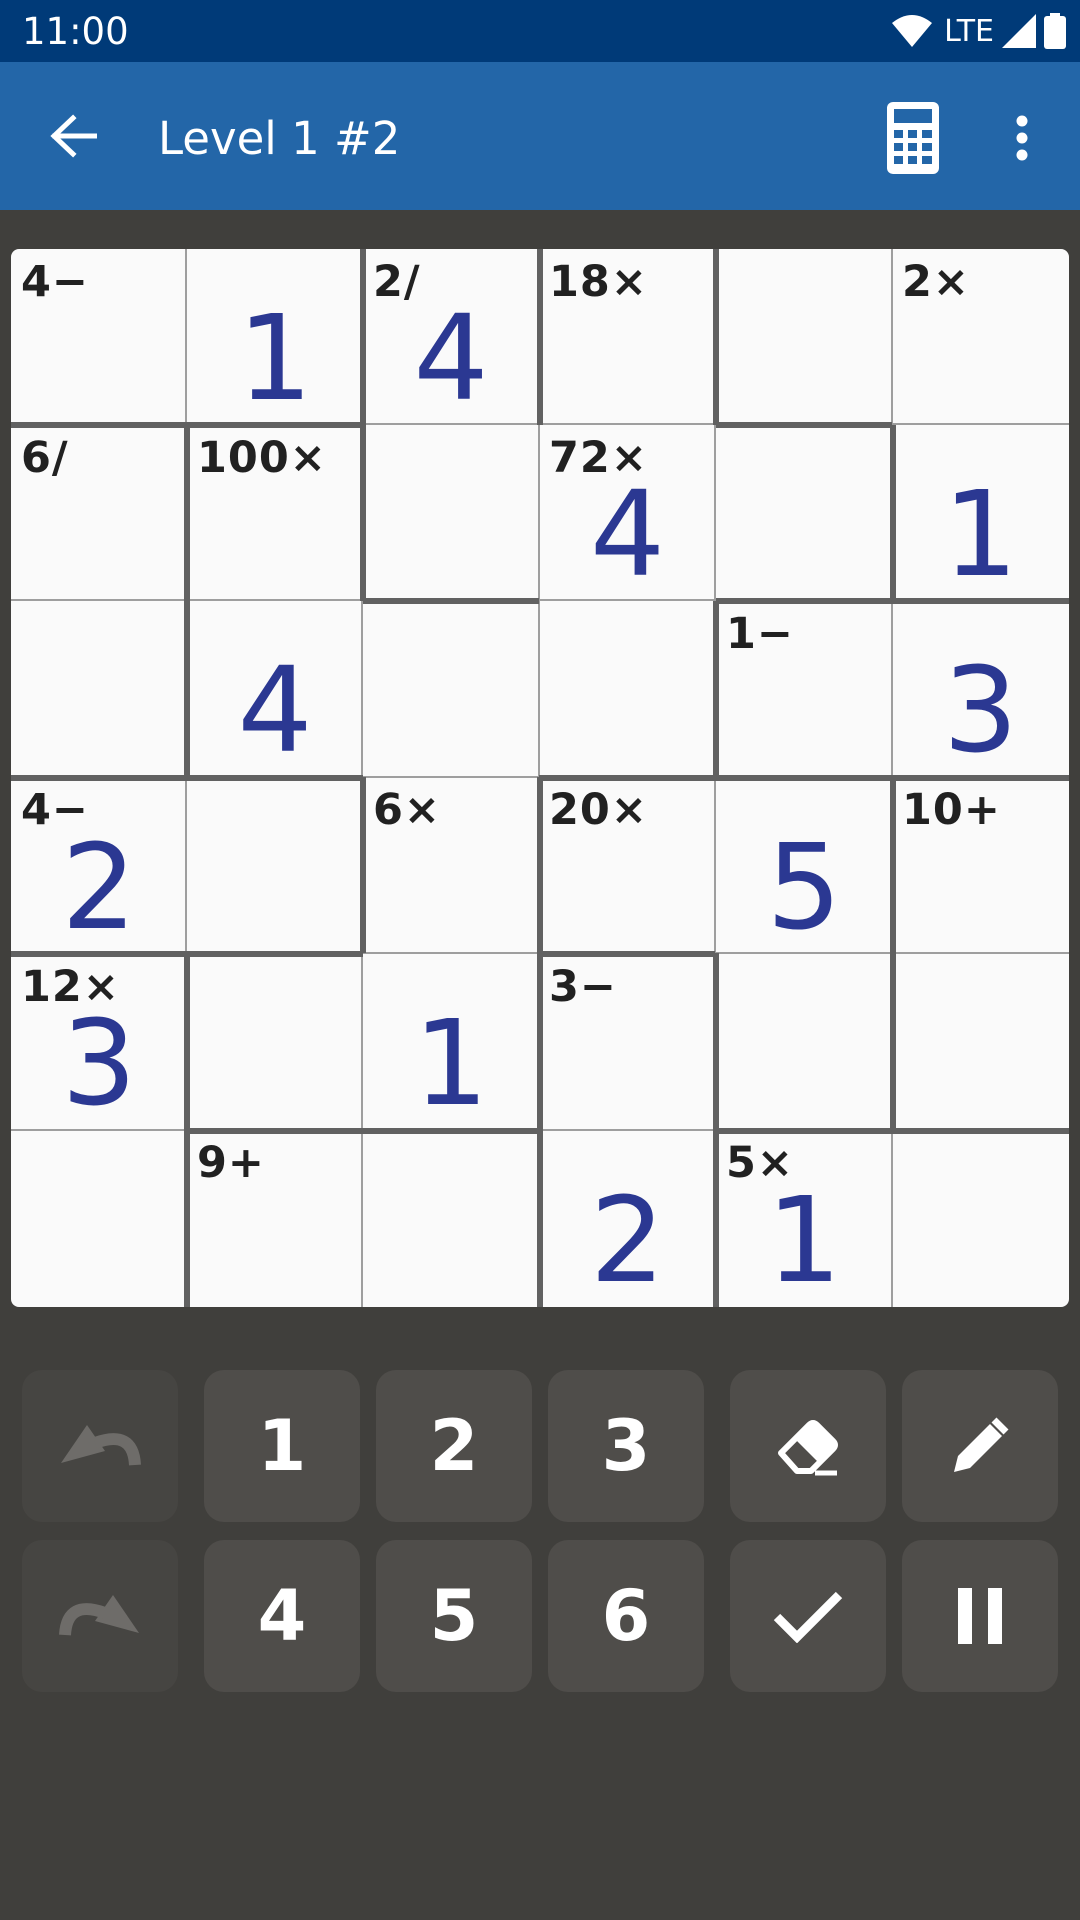 The height and width of the screenshot is (1920, 1080). Describe the element at coordinates (454, 1616) in the screenshot. I see `digit-5-button: 5` at that location.